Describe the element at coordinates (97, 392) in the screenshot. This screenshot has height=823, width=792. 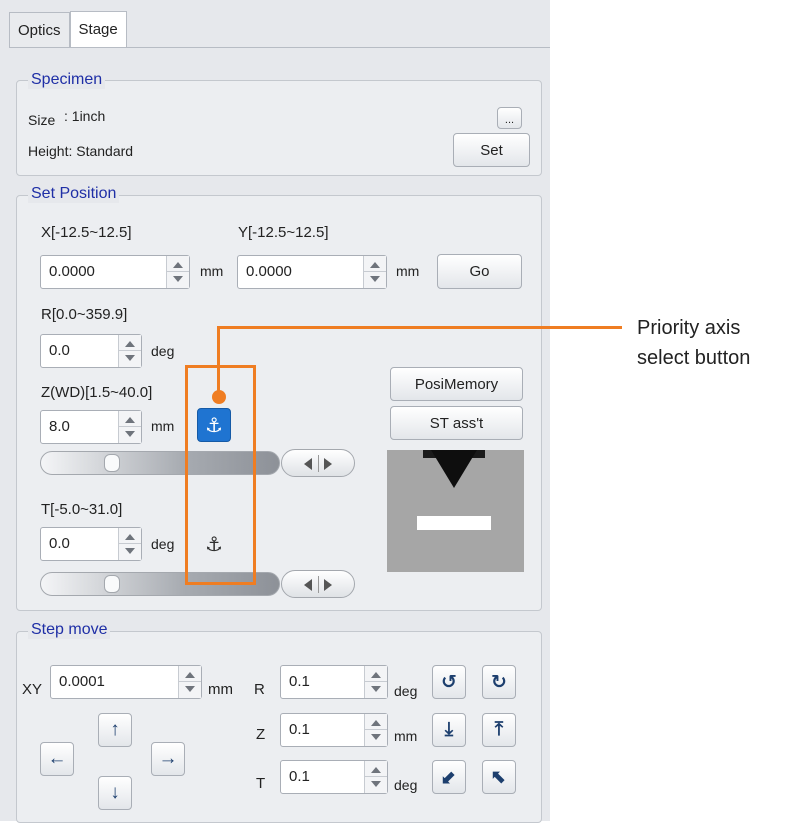
I see `z-range-label: Z(WD)[1.5~40.0]` at that location.